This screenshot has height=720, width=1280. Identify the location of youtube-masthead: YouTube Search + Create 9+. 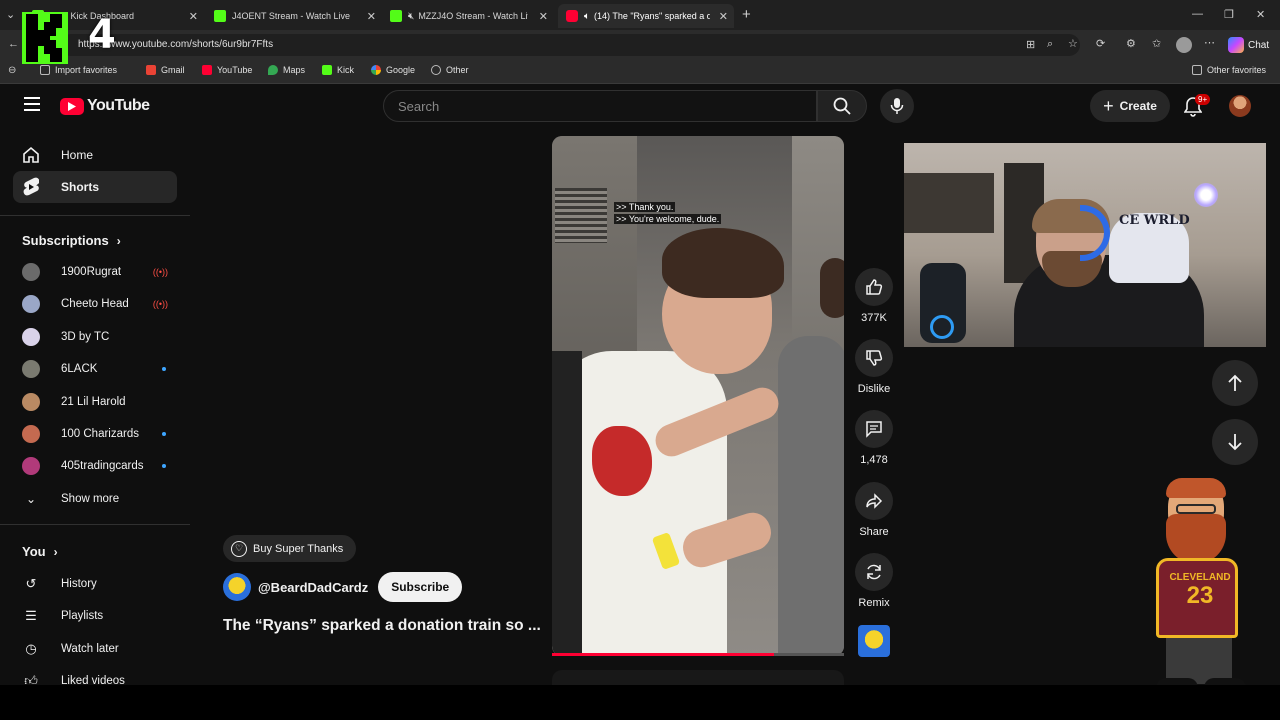
(640, 107).